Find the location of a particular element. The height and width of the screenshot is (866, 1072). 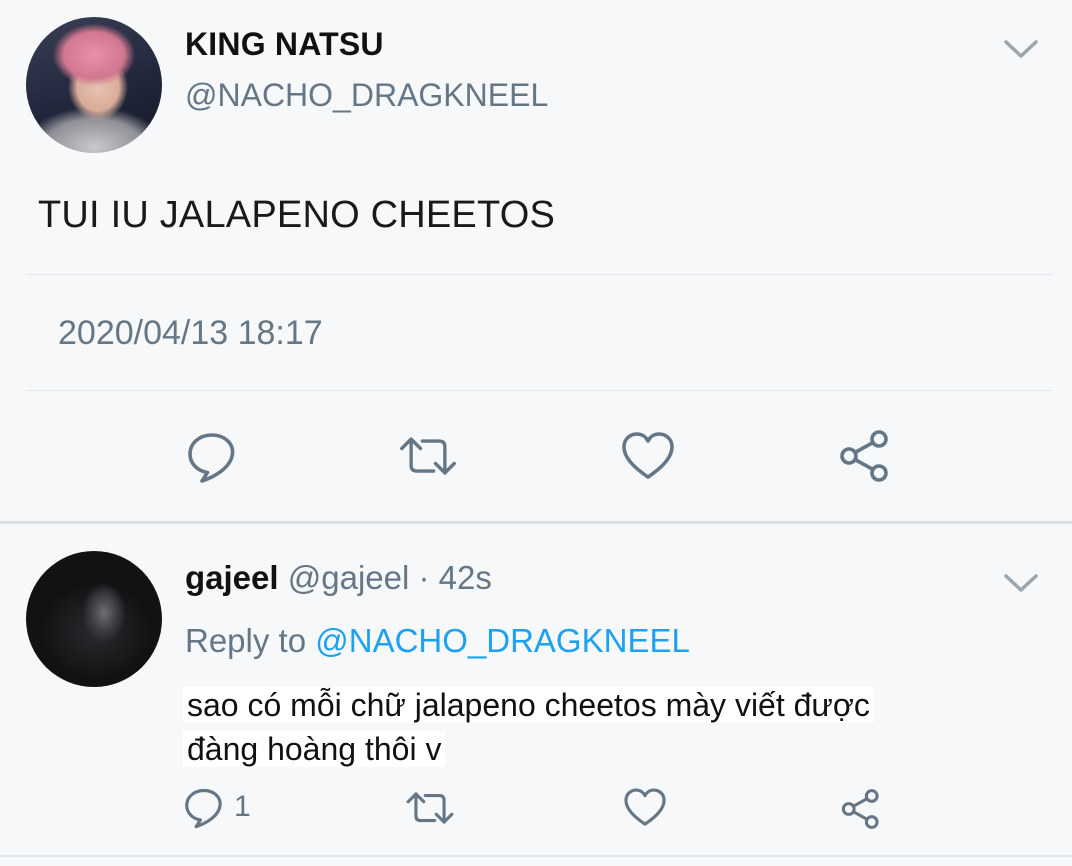

reply-to-line: Reply to @NACHO_DRAGKNEEL is located at coordinates (437, 641).